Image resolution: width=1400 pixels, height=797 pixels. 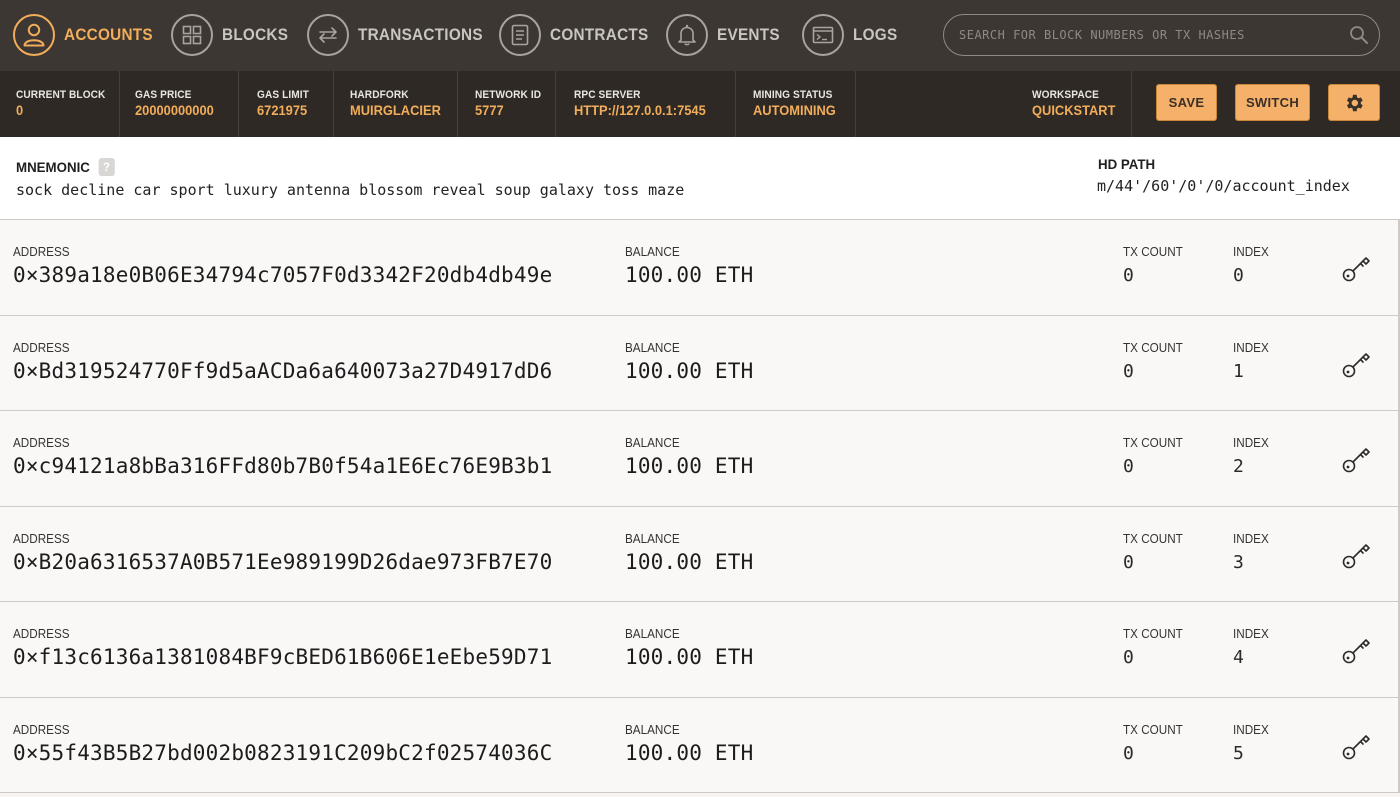 What do you see at coordinates (61, 95) in the screenshot?
I see `stat-current-block-label: CURRENT BLOCK` at bounding box center [61, 95].